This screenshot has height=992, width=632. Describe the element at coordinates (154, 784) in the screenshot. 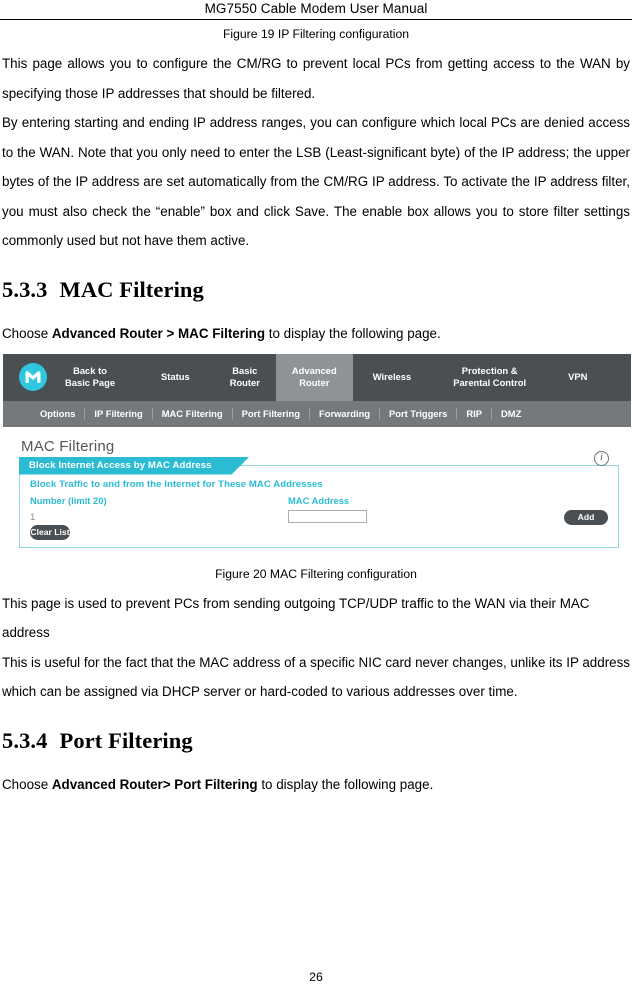

I see `choose-menu-path: Advanced Router> Port Filtering` at that location.